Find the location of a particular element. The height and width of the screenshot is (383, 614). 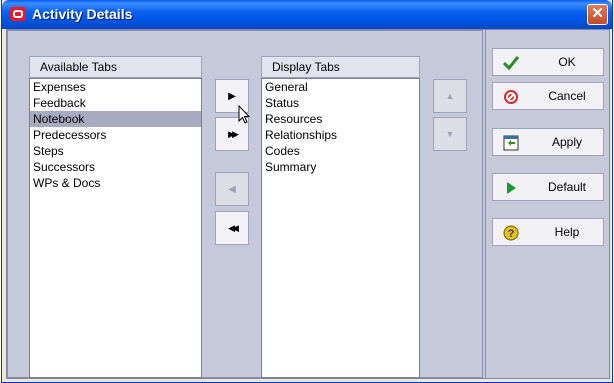

arrow-down-icon: ▼ is located at coordinates (450, 134).